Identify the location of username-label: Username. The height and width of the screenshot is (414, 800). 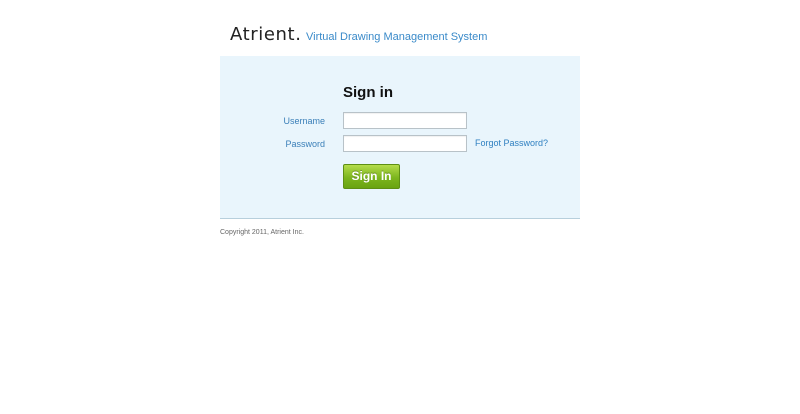
(304, 121).